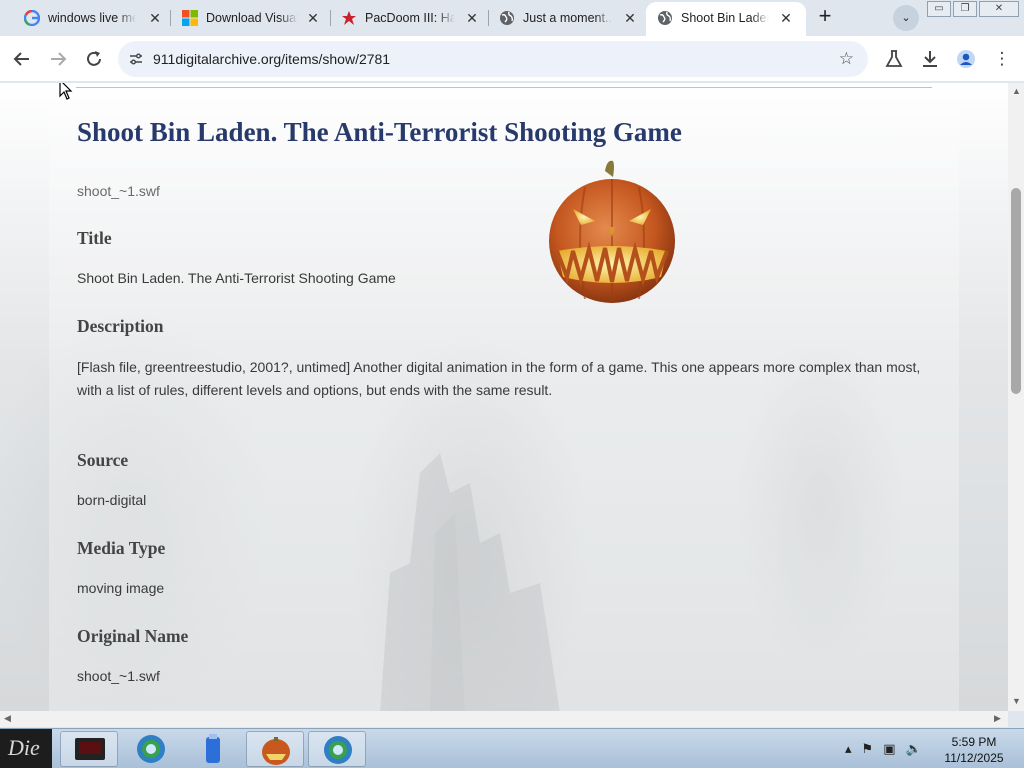 This screenshot has width=1024, height=768. I want to click on horizontal-scrollbar: ◀ ▶, so click(504, 719).